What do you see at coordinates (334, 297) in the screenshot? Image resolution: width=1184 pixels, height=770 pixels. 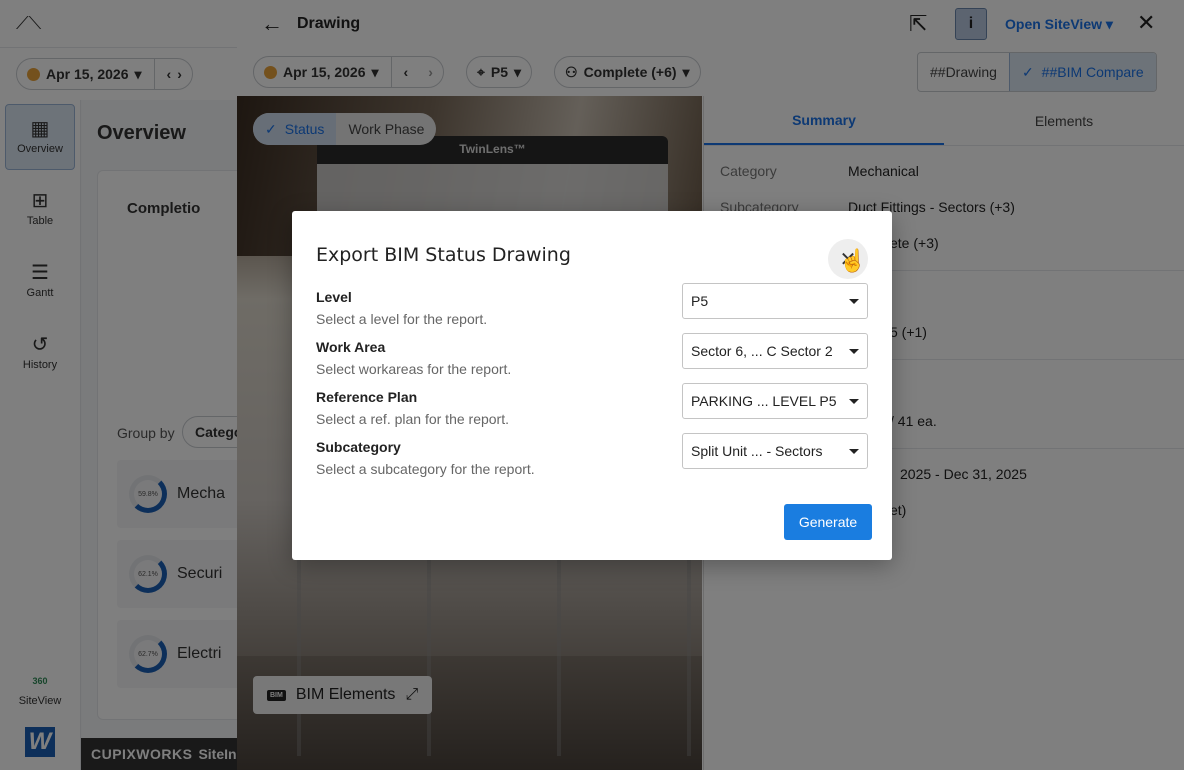 I see `field-label: Level` at bounding box center [334, 297].